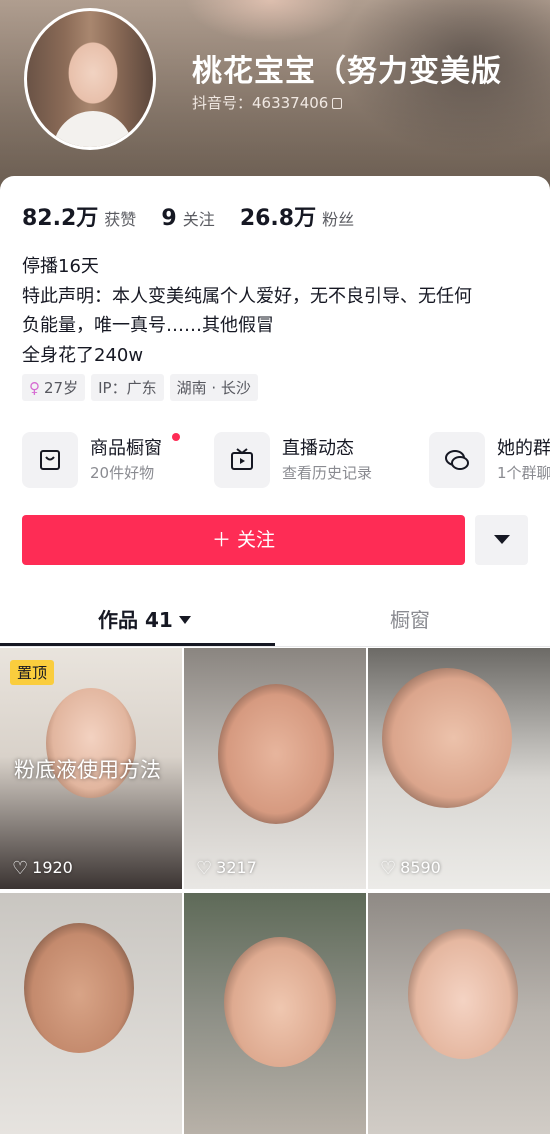 The height and width of the screenshot is (1134, 550). Describe the element at coordinates (523, 473) in the screenshot. I see `shortcut-subtitle: 1个群聊` at that location.